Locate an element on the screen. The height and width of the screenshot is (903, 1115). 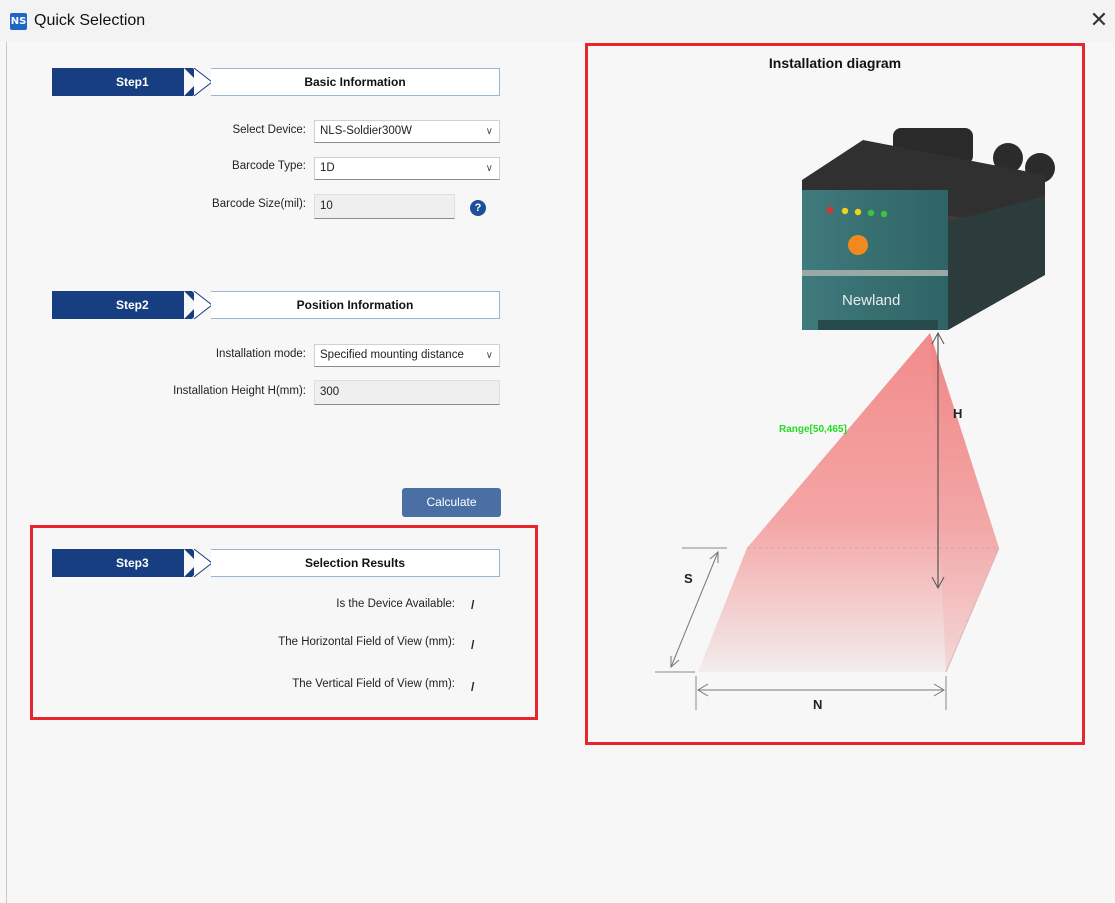
n-label: N is located at coordinates (817, 704).